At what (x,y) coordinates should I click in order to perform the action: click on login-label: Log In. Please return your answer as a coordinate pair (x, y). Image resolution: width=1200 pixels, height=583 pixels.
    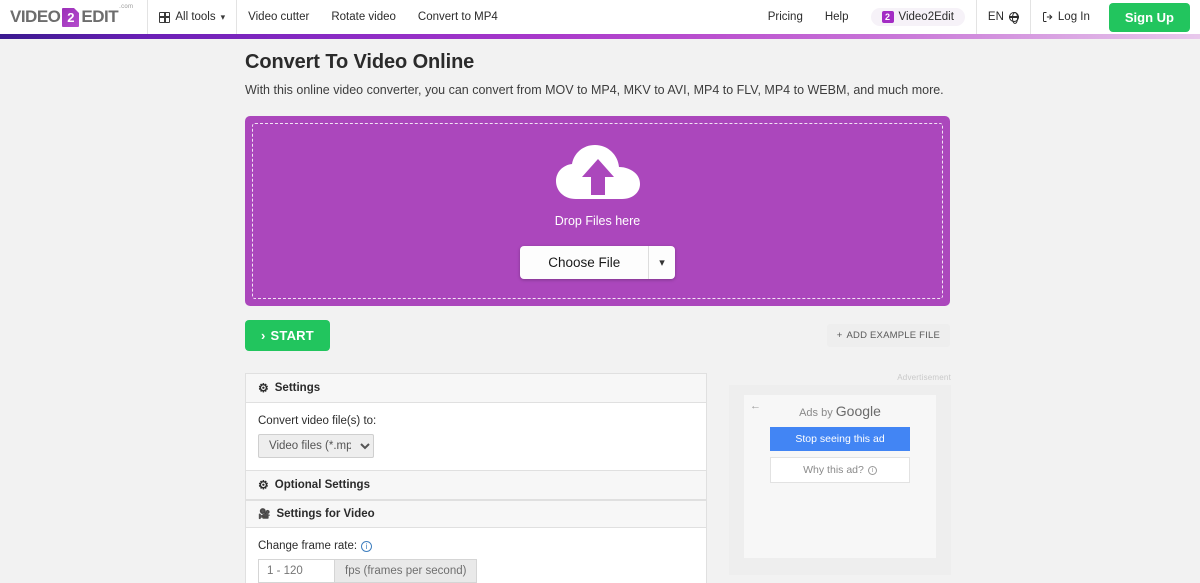
    Looking at the image, I should click on (1073, 17).